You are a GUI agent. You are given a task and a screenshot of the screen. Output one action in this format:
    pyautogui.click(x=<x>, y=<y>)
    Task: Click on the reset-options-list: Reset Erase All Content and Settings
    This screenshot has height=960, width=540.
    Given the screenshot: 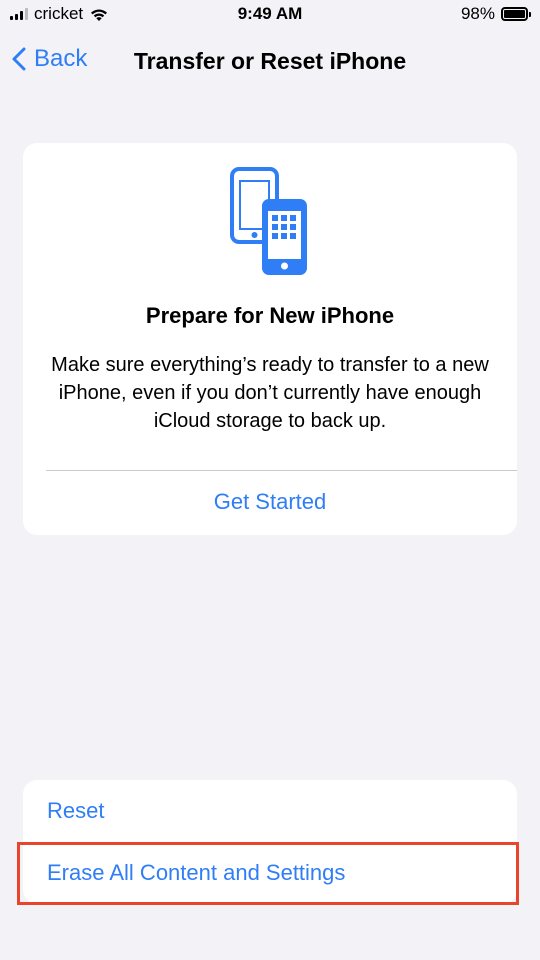 What is the action you would take?
    pyautogui.click(x=270, y=842)
    